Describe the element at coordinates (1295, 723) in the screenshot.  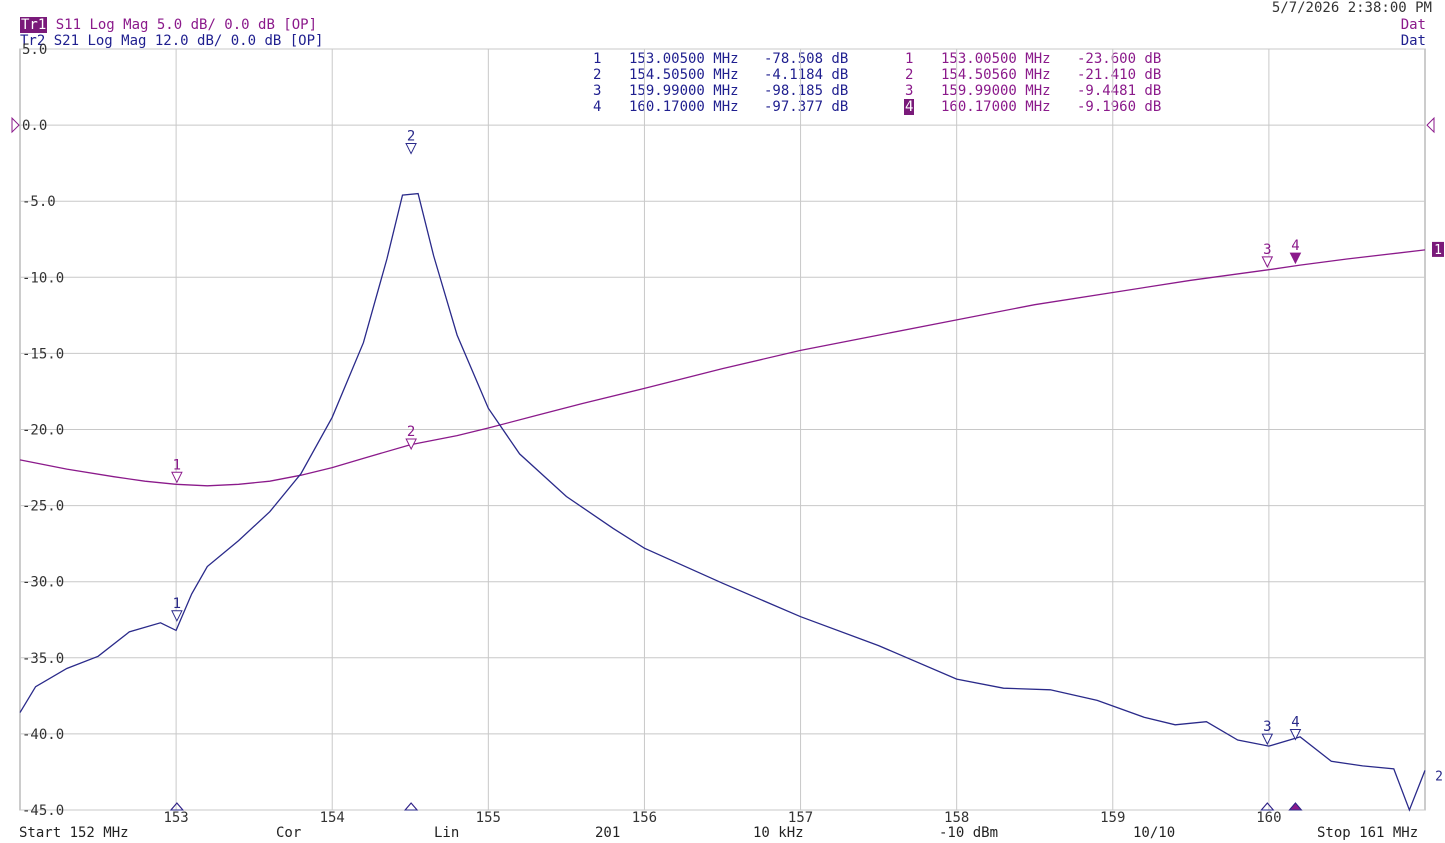
I see `s21-marker-label: 4` at that location.